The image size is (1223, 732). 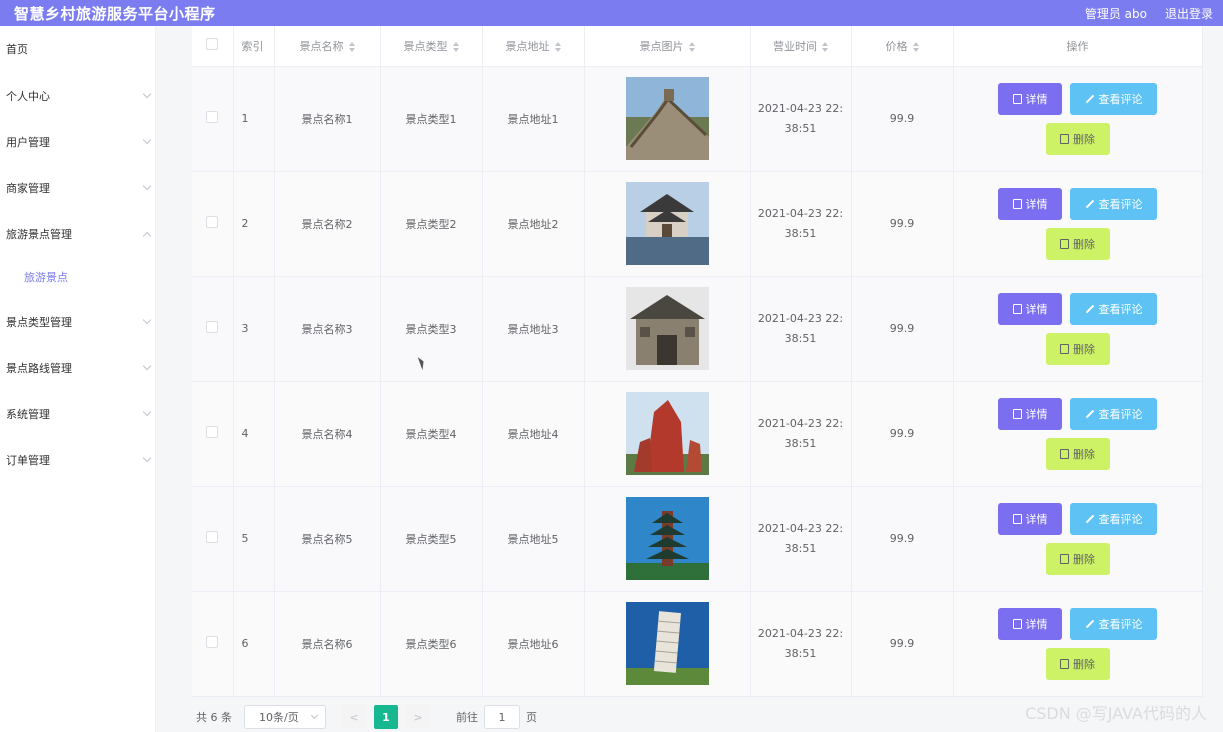 I want to click on cell-address: 景点地址6, so click(x=533, y=644).